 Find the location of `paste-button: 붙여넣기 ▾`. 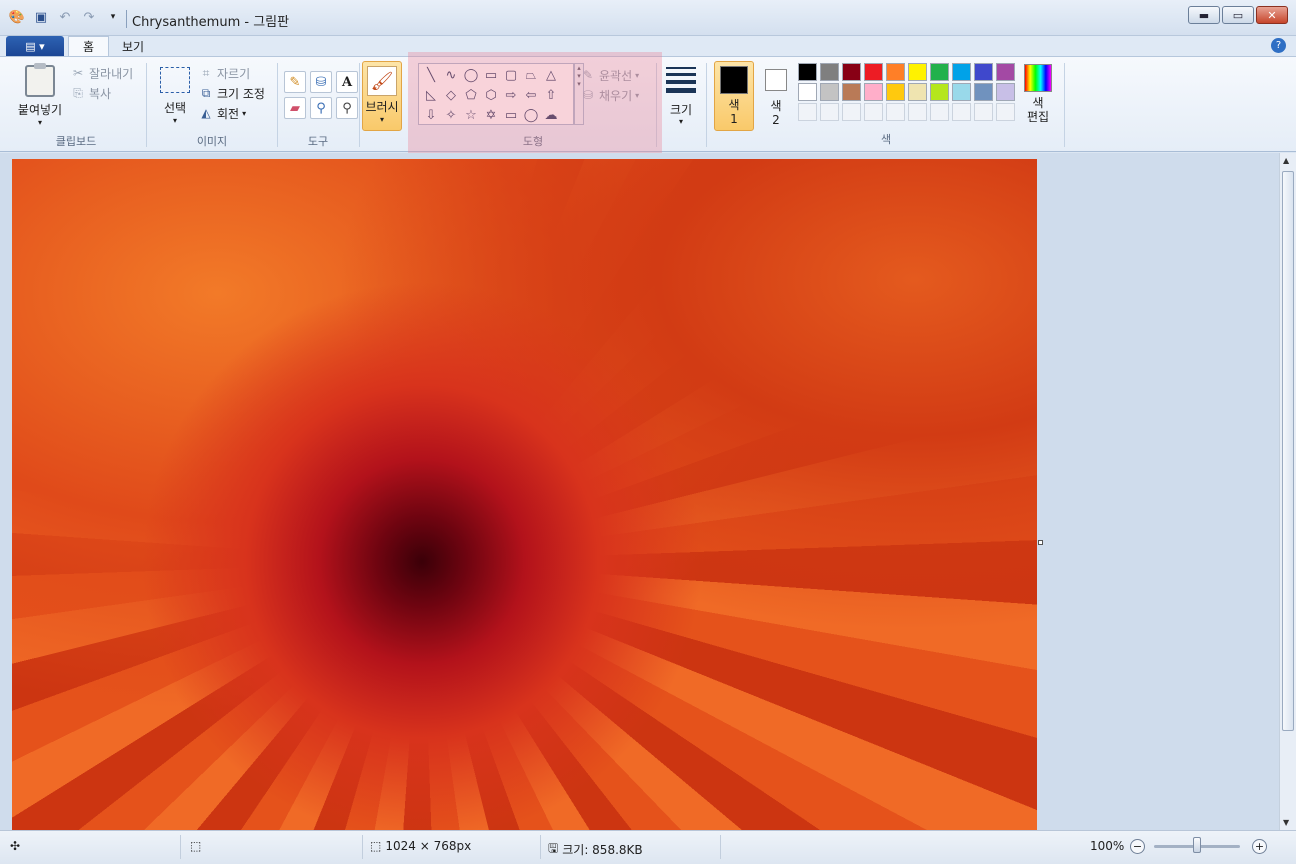

paste-button: 붙여넣기 ▾ is located at coordinates (40, 93).